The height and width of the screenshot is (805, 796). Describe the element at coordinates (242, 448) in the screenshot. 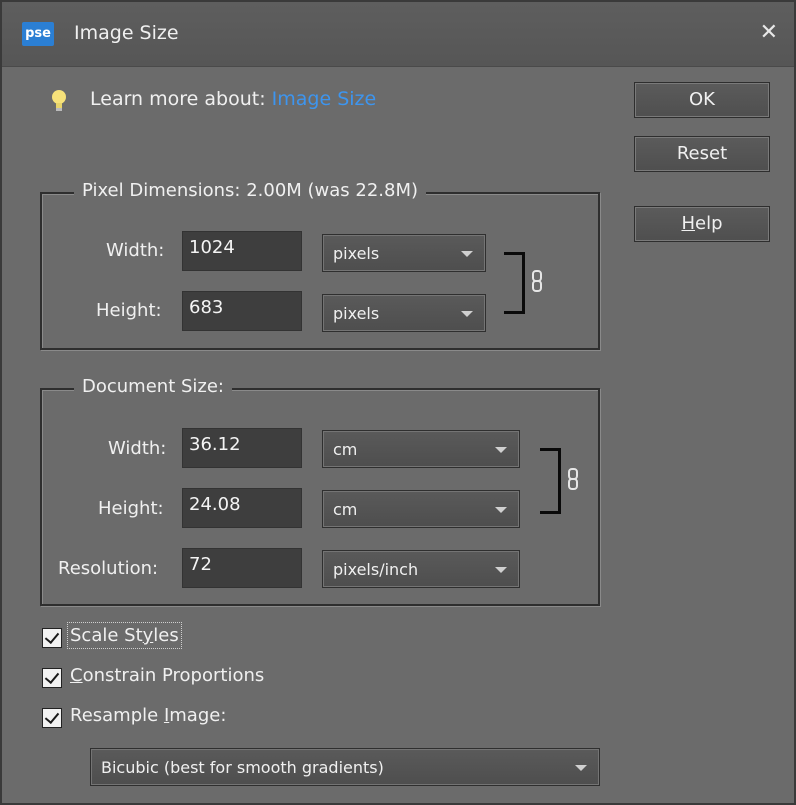

I see `doc-width-input: 36.12` at that location.